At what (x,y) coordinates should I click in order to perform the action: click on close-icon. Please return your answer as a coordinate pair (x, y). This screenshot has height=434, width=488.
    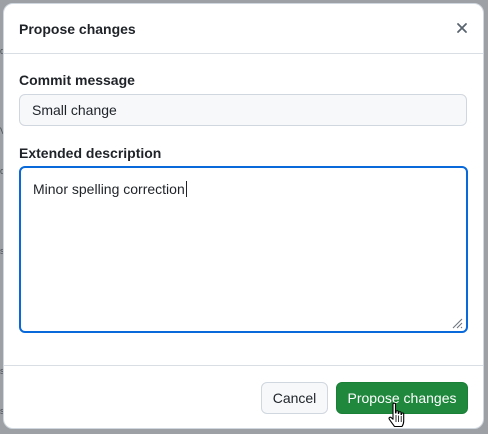
    Looking at the image, I should click on (462, 28).